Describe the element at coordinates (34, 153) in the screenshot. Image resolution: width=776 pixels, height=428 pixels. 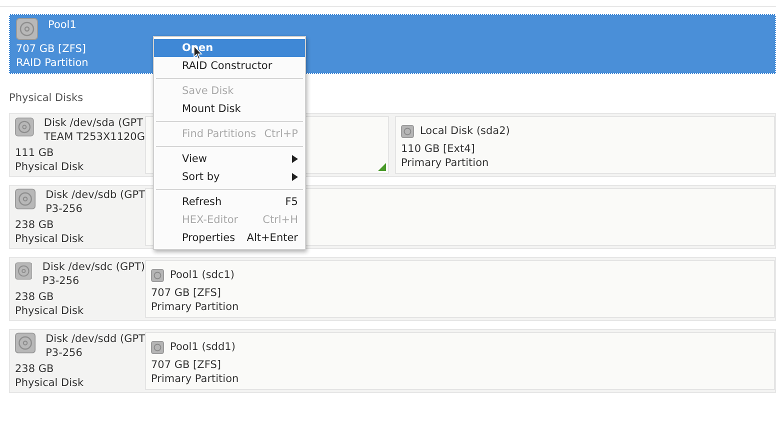
I see `disk-size: 111 GB` at that location.